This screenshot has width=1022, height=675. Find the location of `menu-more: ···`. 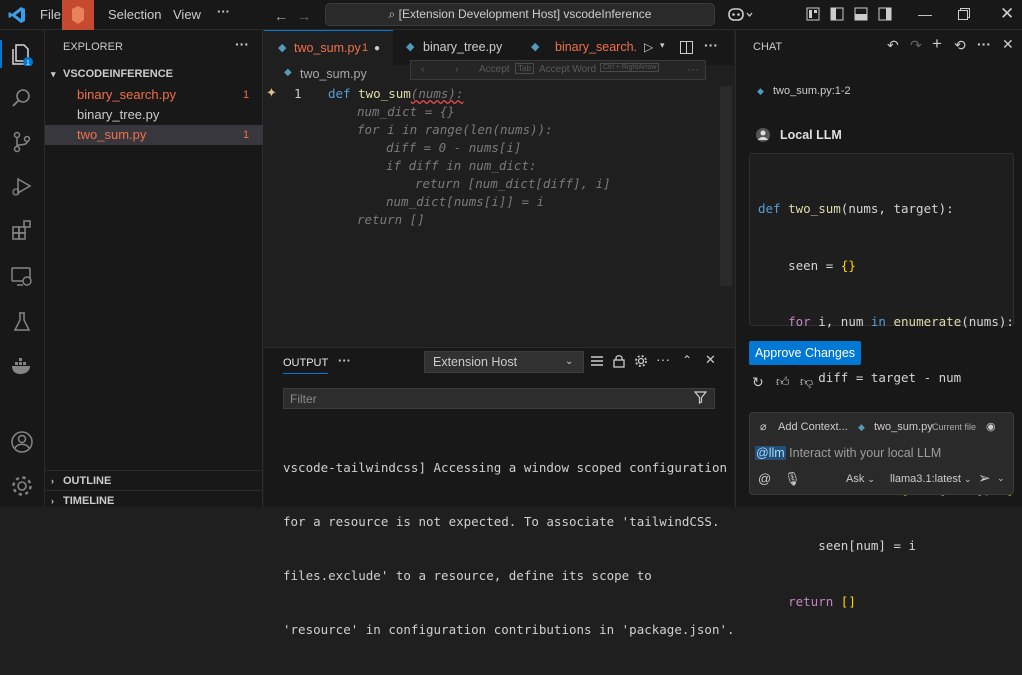

menu-more: ··· is located at coordinates (223, 11).